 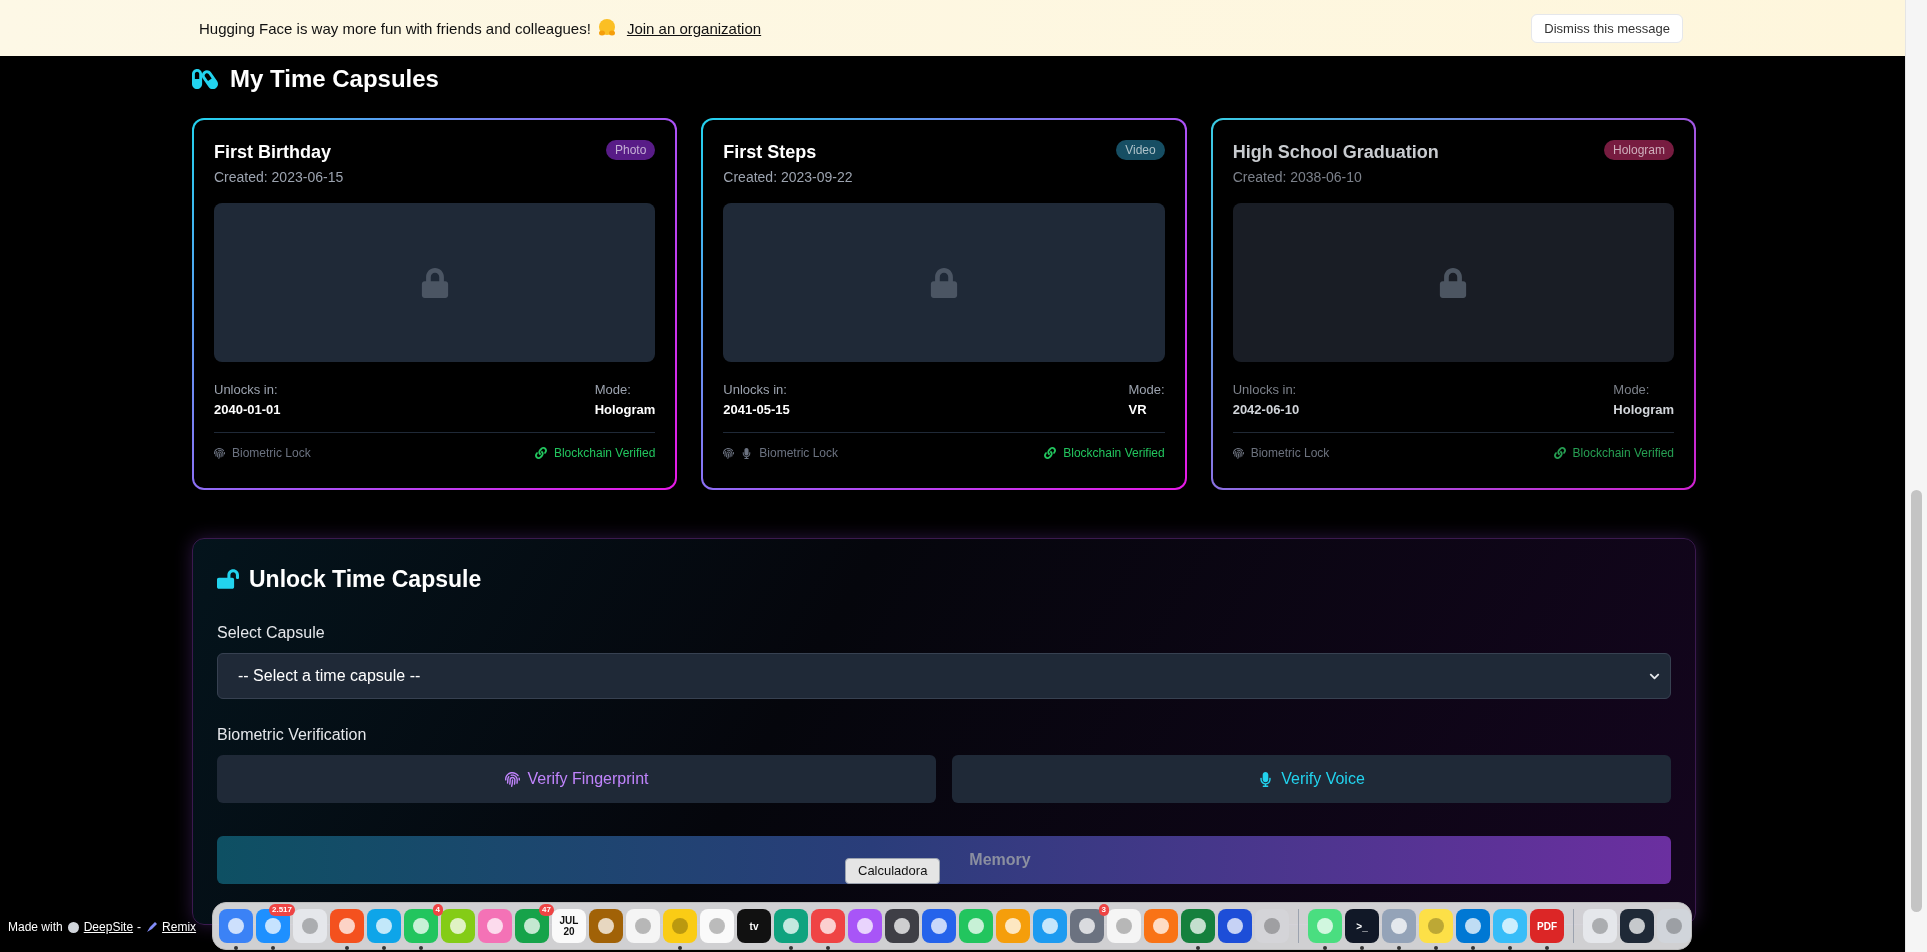 What do you see at coordinates (1297, 177) in the screenshot?
I see `created-date: Created: 2038-06-10` at bounding box center [1297, 177].